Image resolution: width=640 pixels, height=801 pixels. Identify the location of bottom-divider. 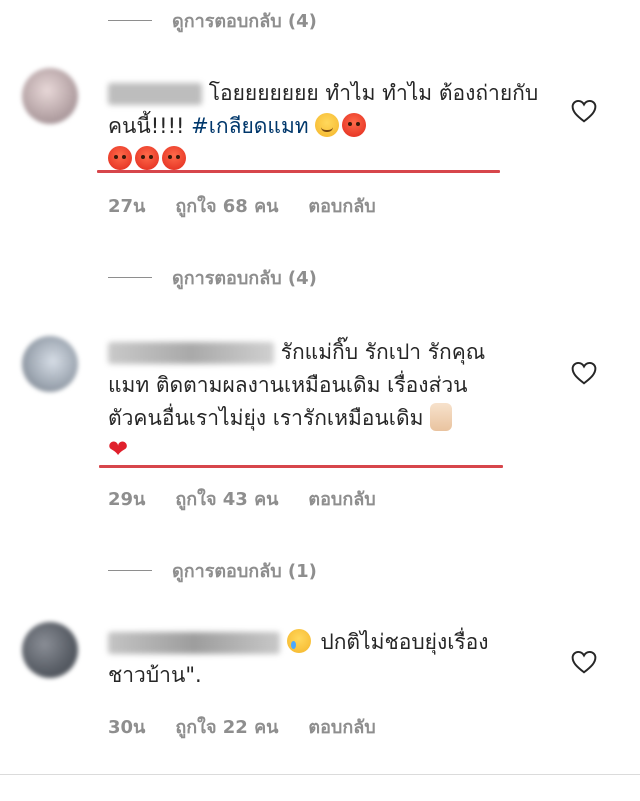
(320, 774).